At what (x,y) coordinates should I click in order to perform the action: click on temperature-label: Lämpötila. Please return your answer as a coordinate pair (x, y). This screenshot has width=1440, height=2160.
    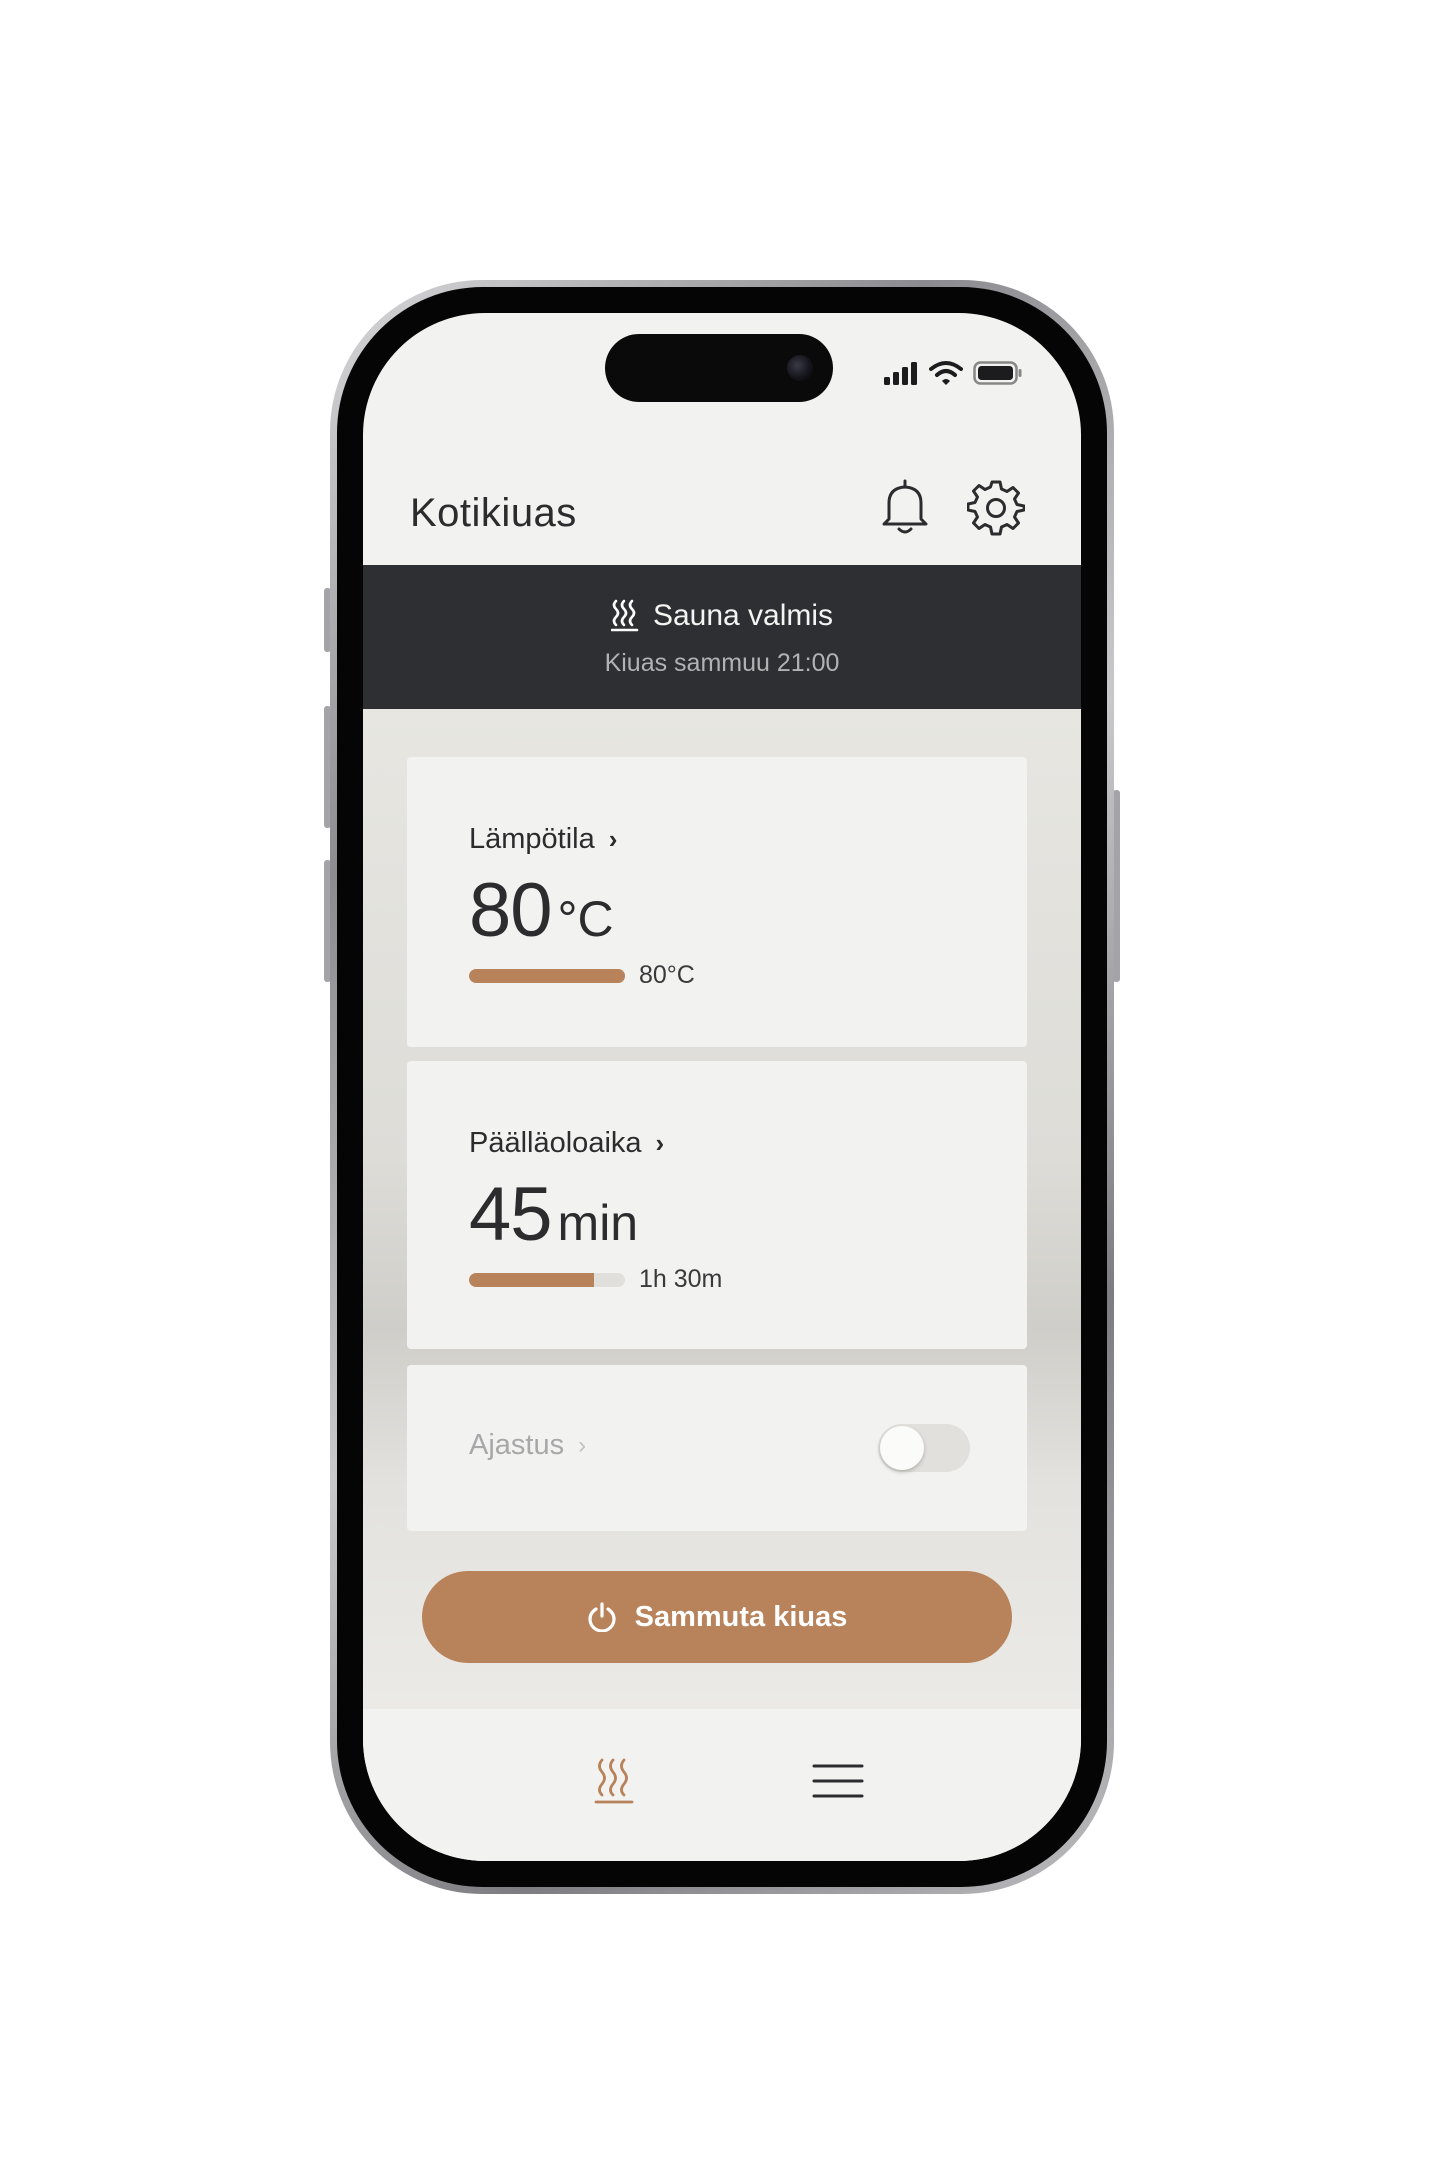
    Looking at the image, I should click on (532, 839).